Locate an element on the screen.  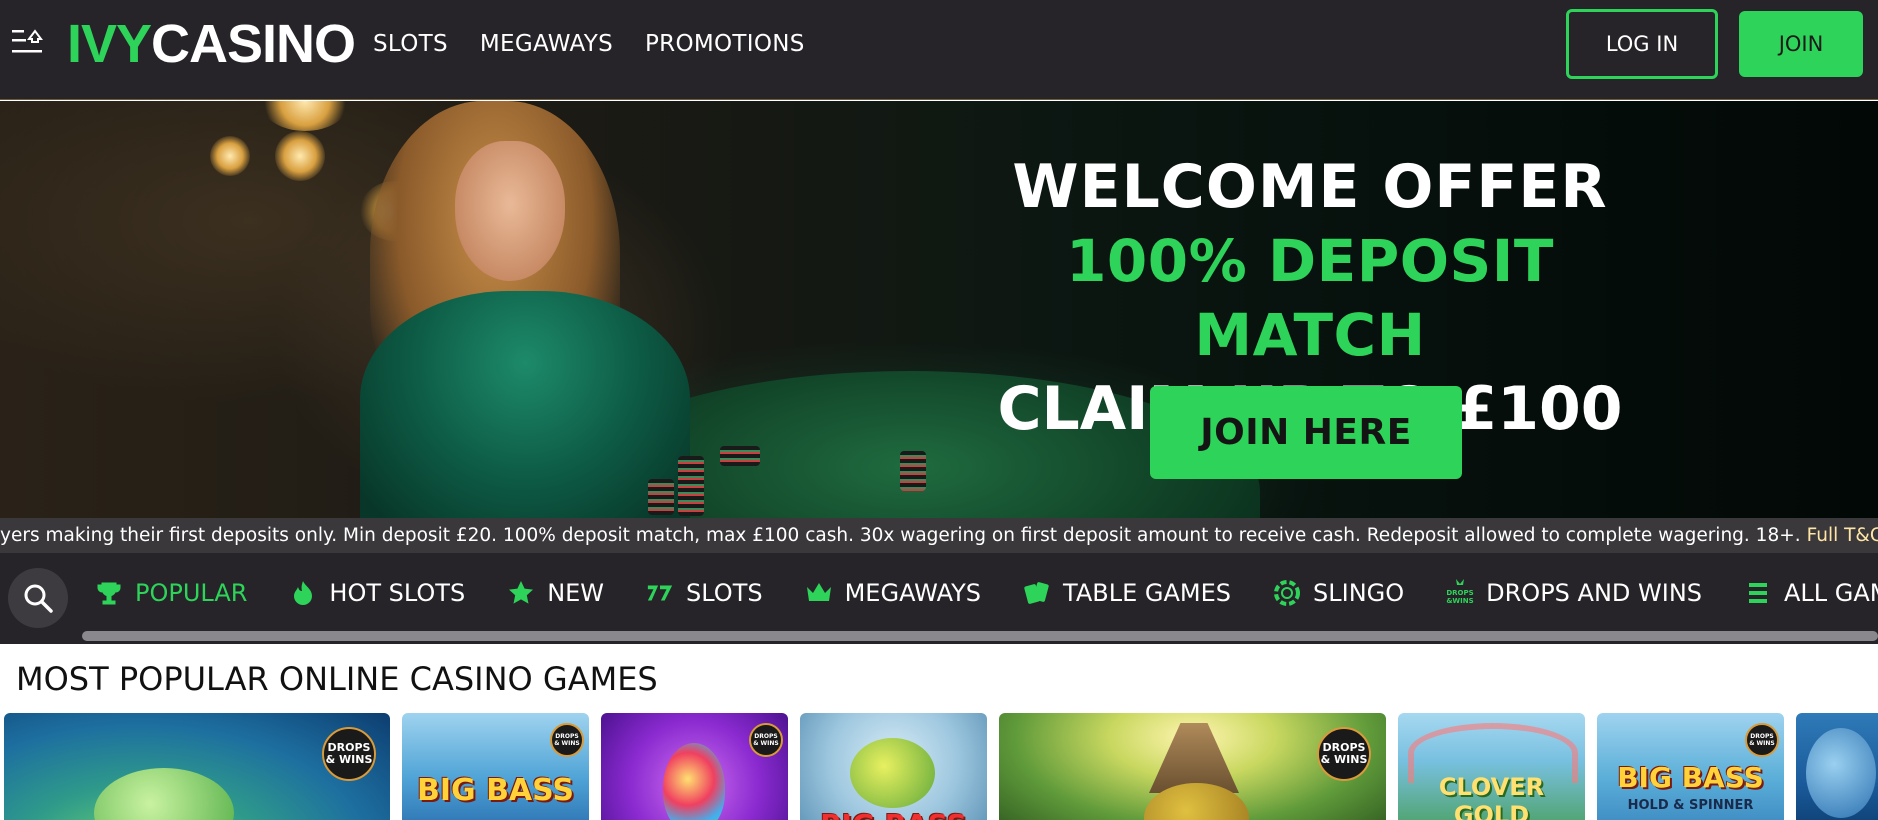
category-popular: POPULAR is located at coordinates (171, 593).